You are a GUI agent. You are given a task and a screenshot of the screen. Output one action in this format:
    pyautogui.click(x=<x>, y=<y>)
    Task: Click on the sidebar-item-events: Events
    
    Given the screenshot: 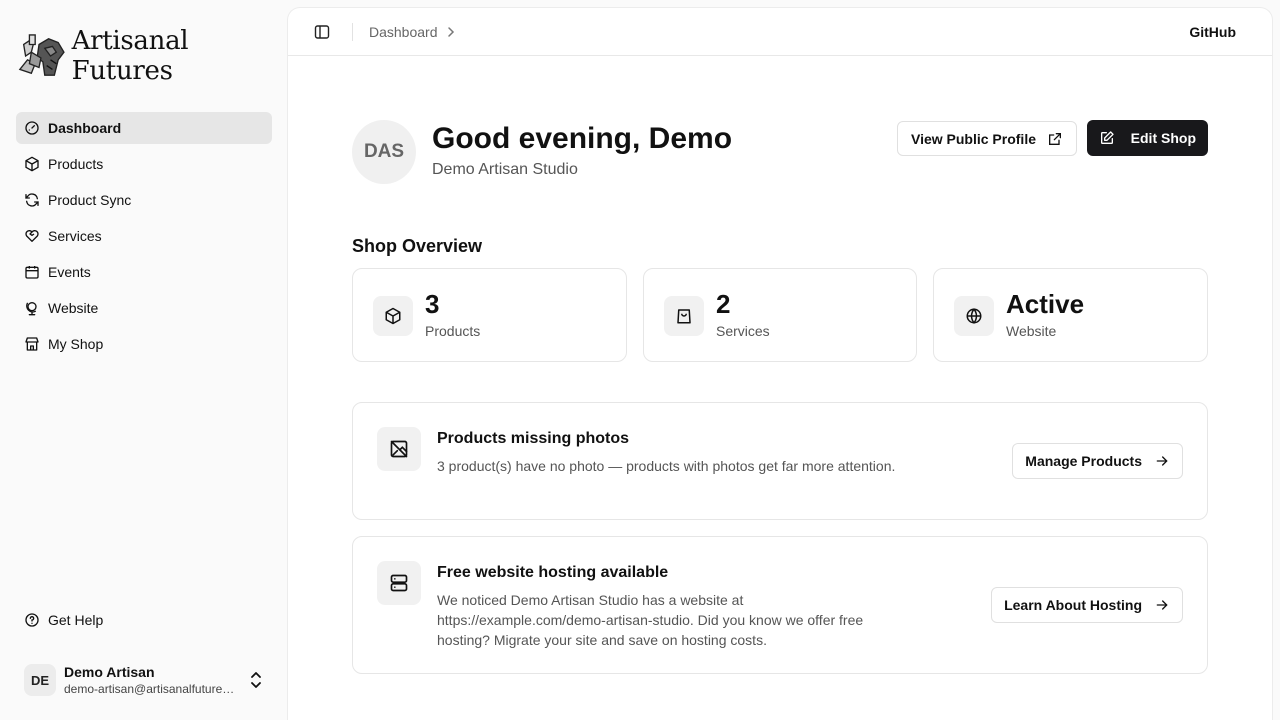 What is the action you would take?
    pyautogui.click(x=144, y=272)
    